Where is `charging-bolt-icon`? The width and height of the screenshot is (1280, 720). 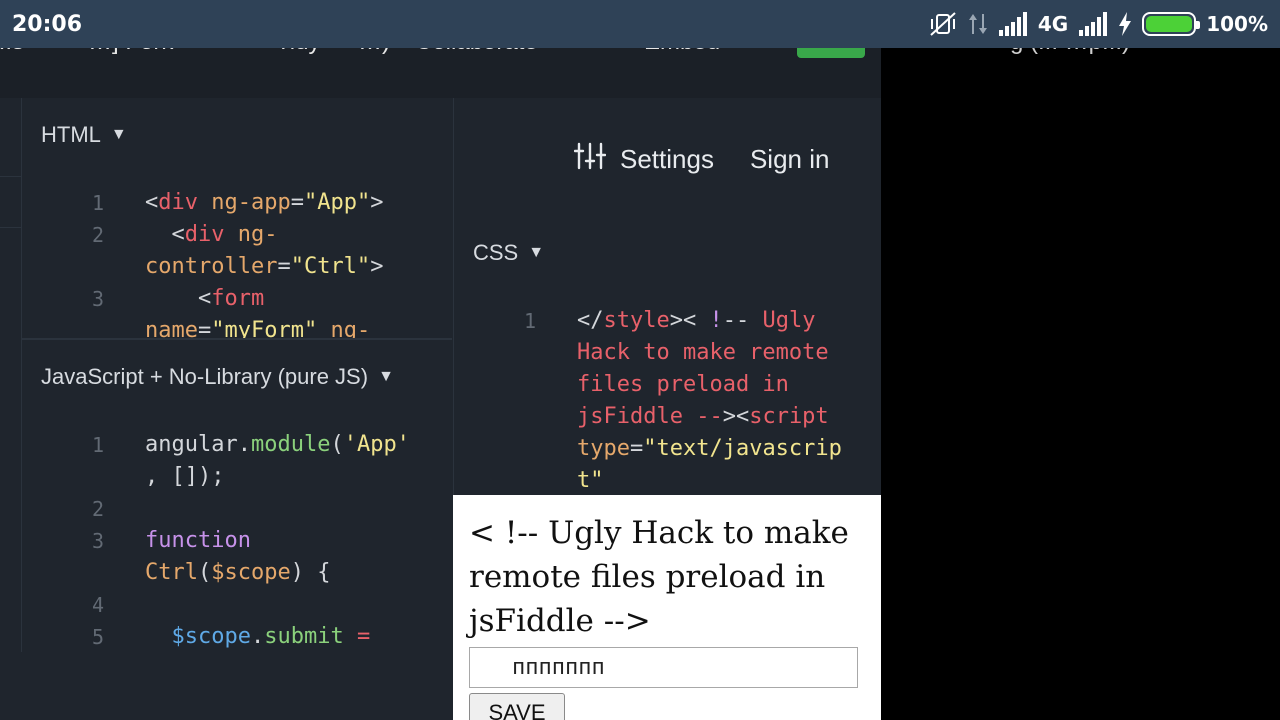 charging-bolt-icon is located at coordinates (1125, 24).